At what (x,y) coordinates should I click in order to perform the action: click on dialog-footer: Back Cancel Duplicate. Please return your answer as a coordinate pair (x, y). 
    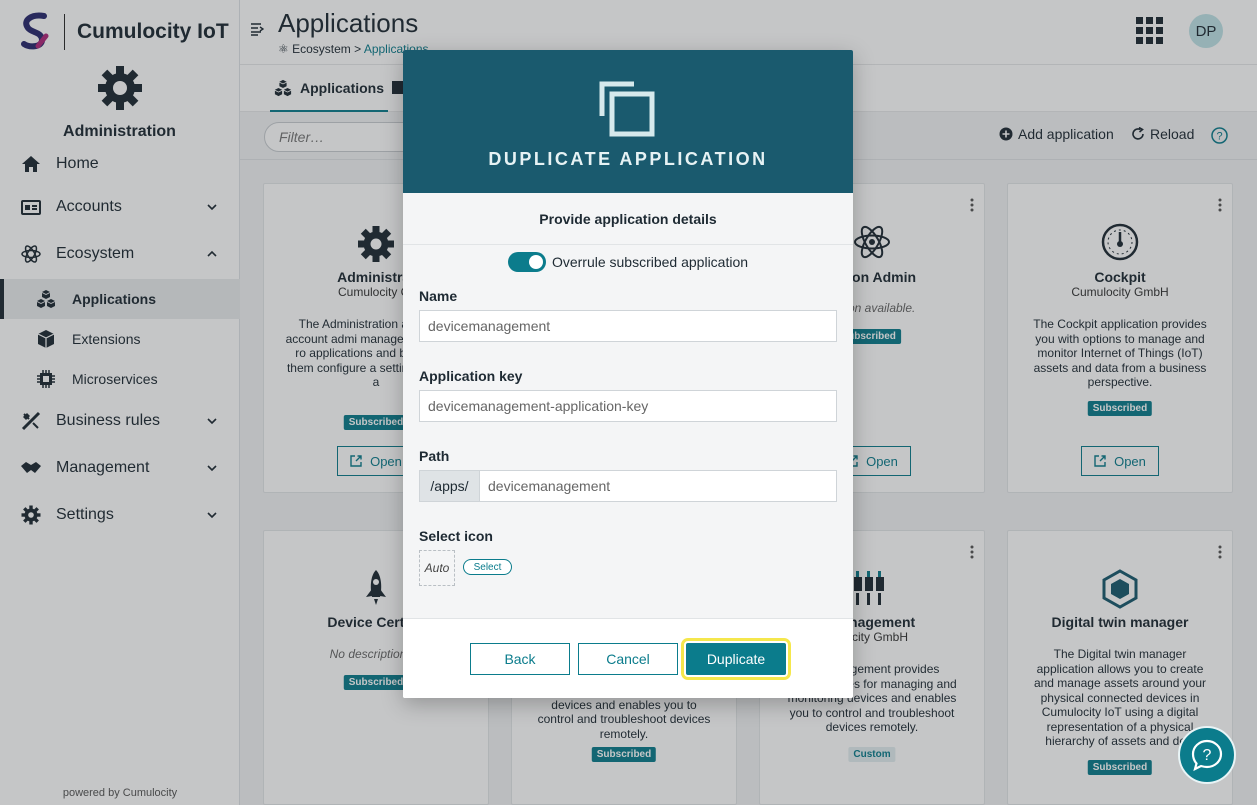
    Looking at the image, I should click on (628, 658).